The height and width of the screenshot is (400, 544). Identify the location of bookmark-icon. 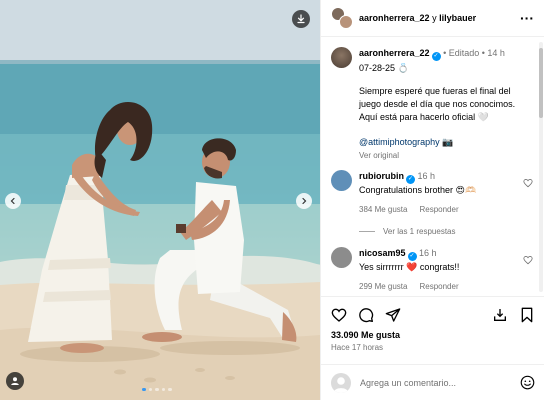
(527, 315).